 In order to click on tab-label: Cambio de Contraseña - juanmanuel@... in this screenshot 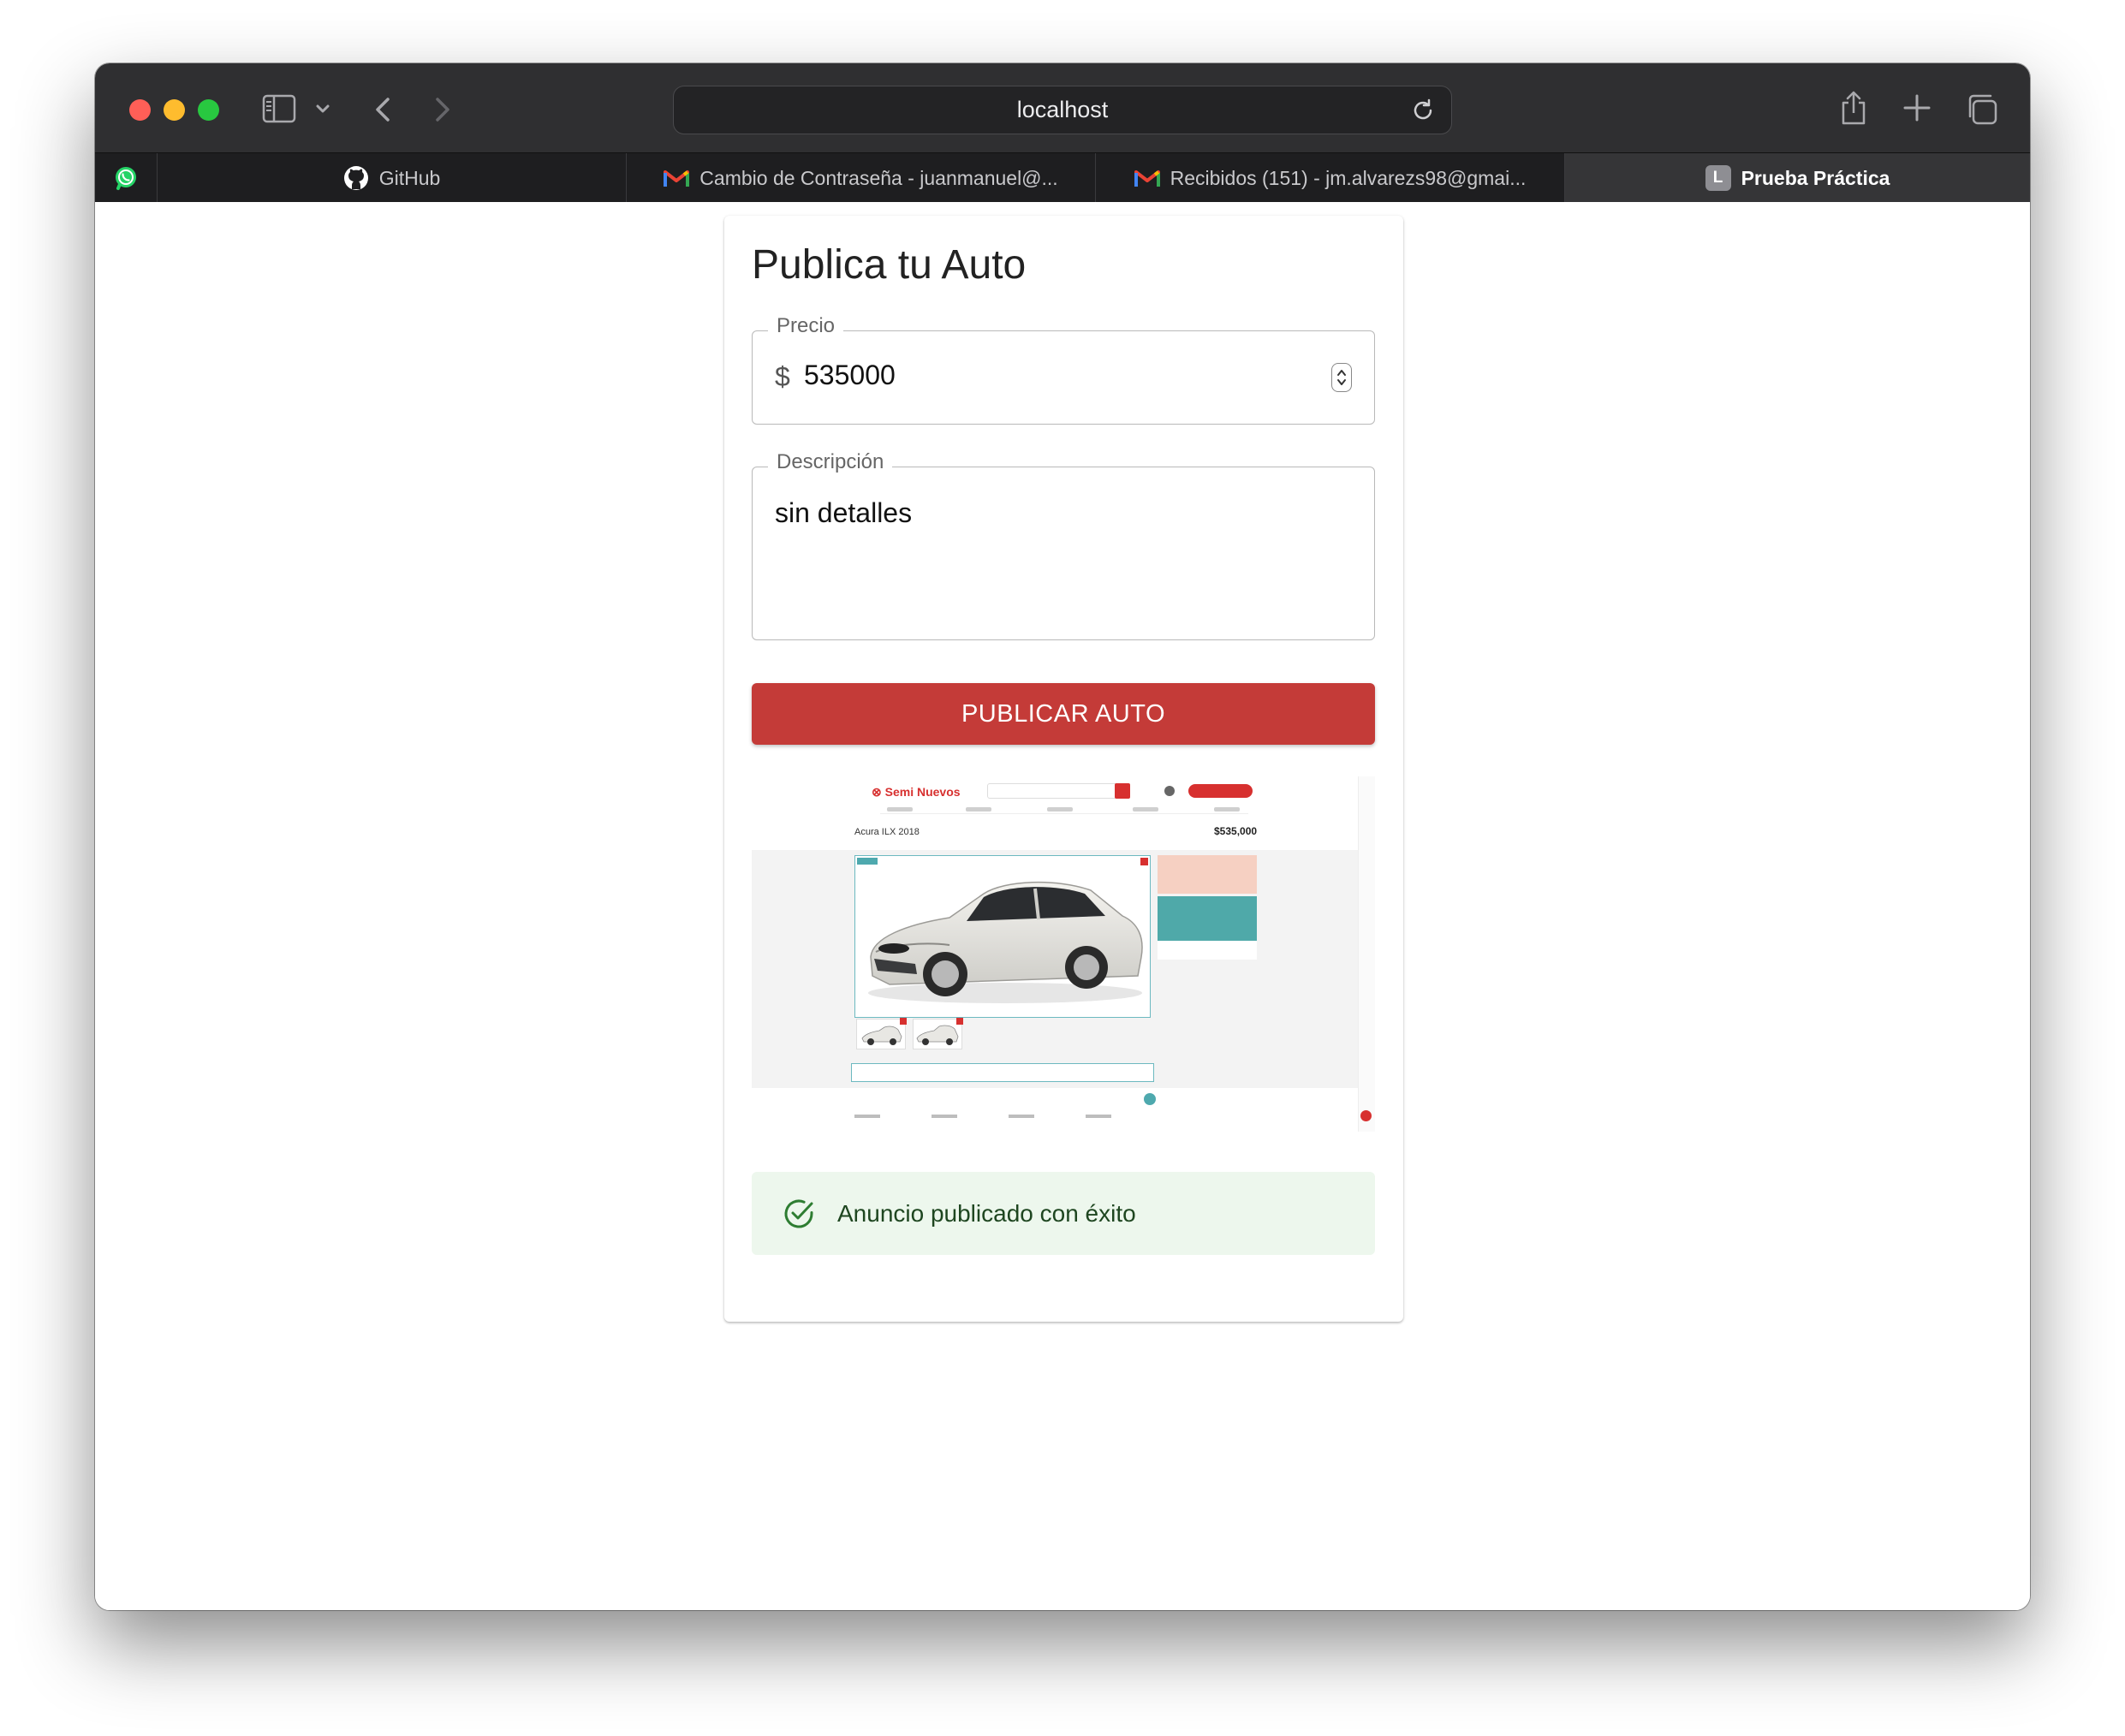, I will do `click(878, 178)`.